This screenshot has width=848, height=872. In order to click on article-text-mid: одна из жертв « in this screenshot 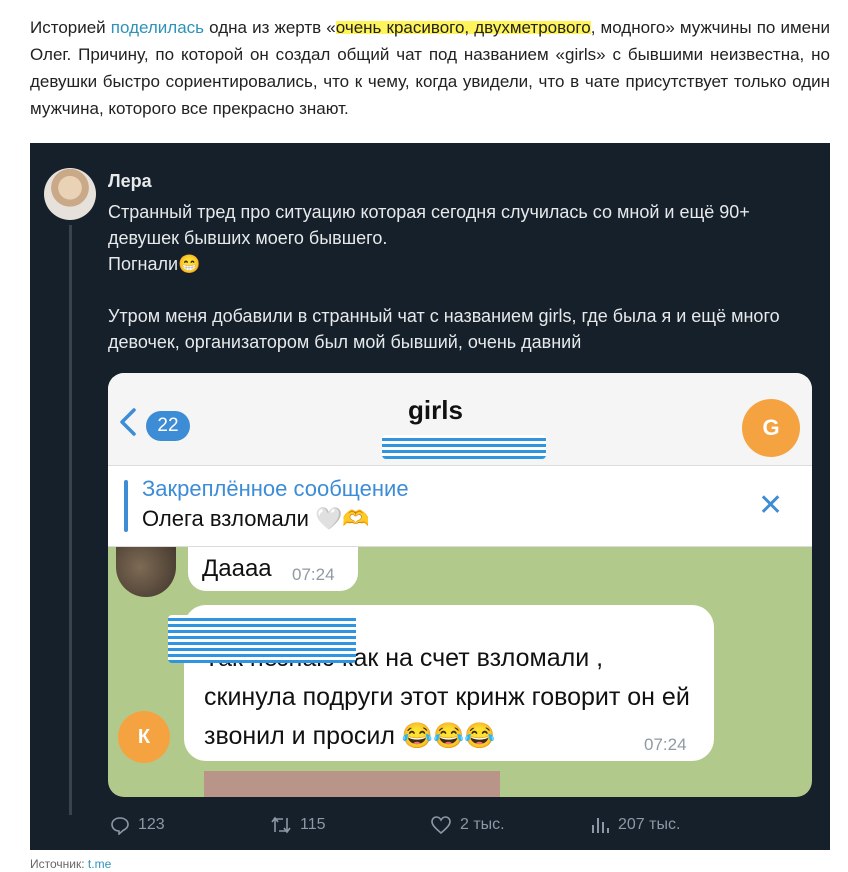, I will do `click(270, 27)`.